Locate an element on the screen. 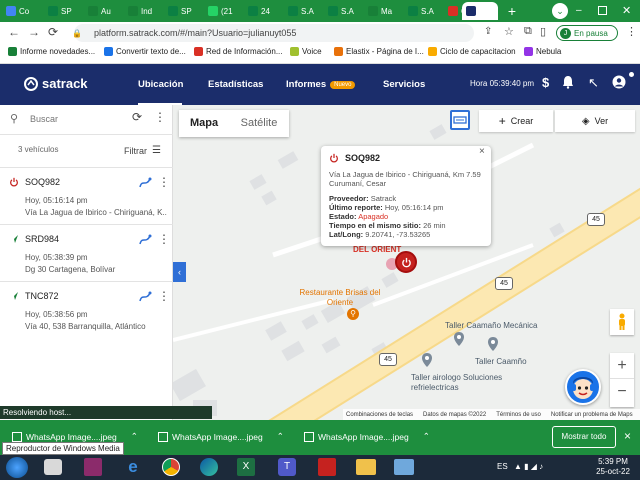 The height and width of the screenshot is (480, 640). sidebar-toggle-icon: ▯ is located at coordinates (543, 31).